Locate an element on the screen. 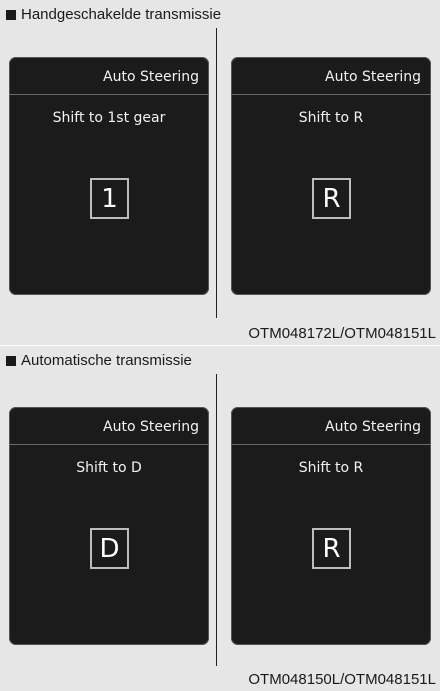 The width and height of the screenshot is (440, 691). section-title-text: Automatische transmissie is located at coordinates (106, 360).